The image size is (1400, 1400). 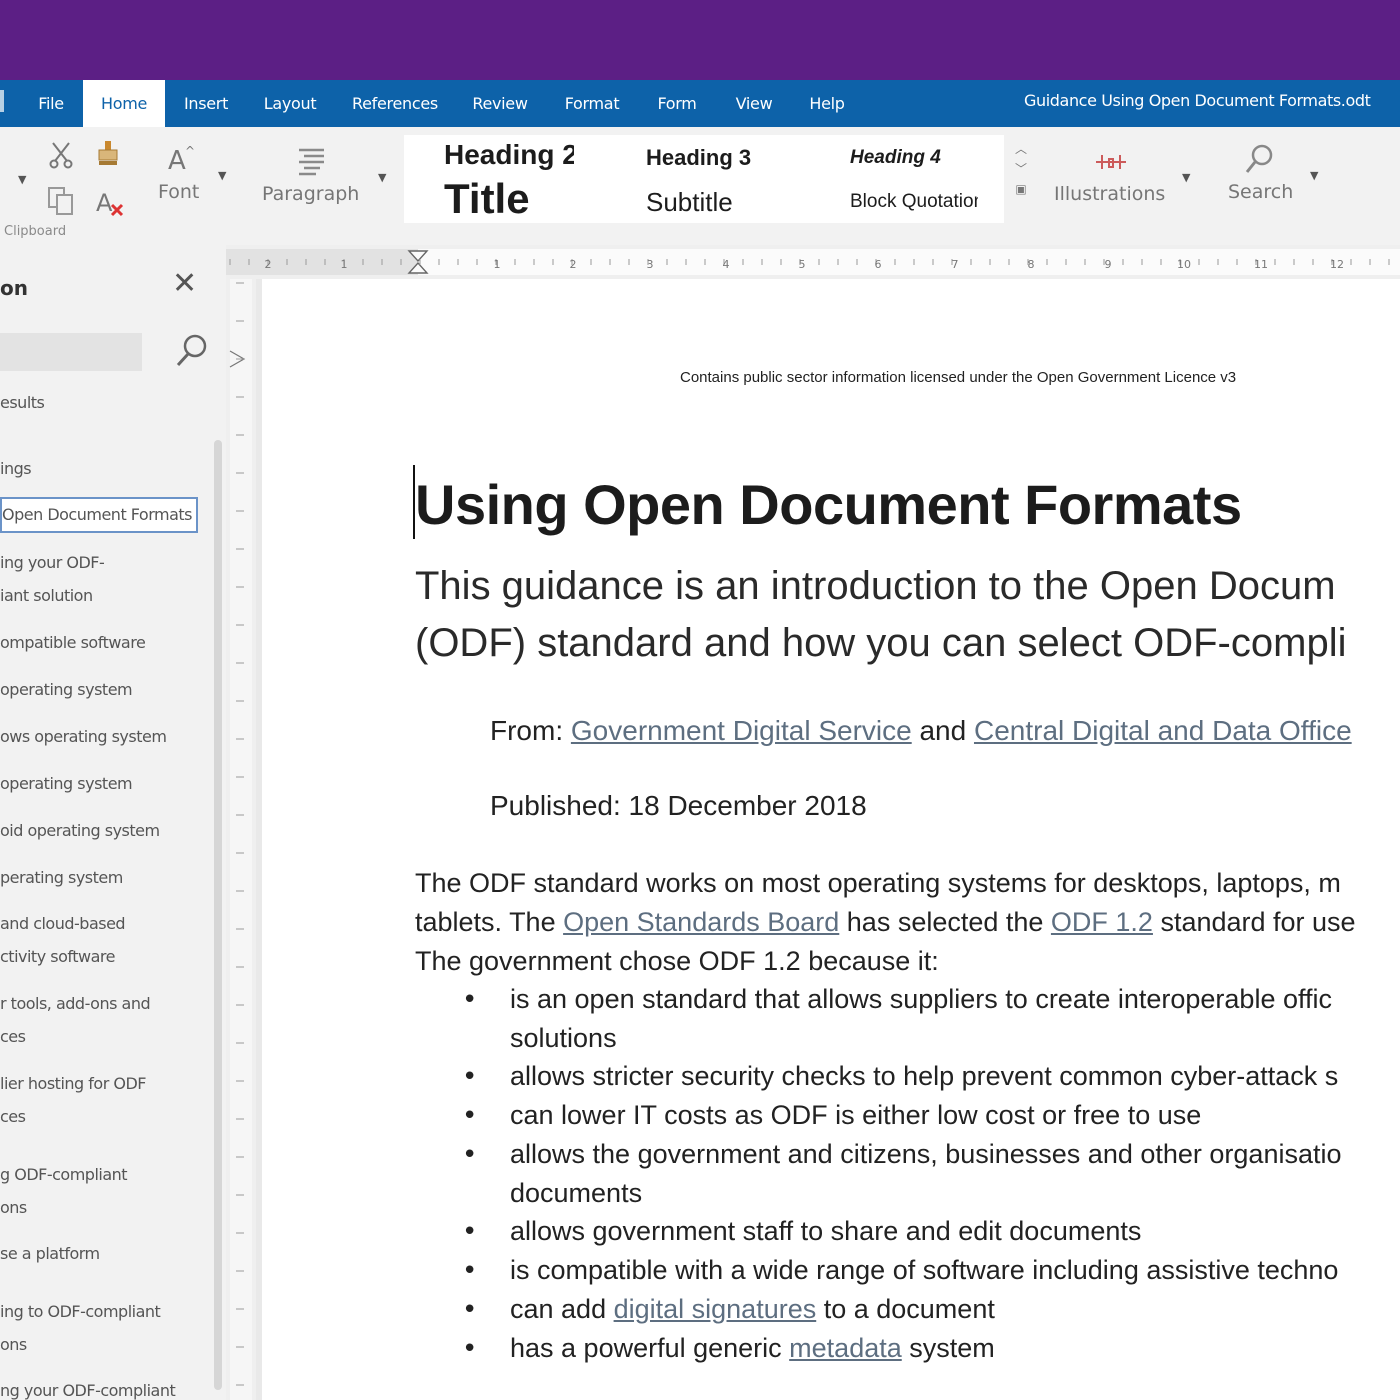 I want to click on link-government-digital-service: Government Digital Service, so click(x=741, y=730).